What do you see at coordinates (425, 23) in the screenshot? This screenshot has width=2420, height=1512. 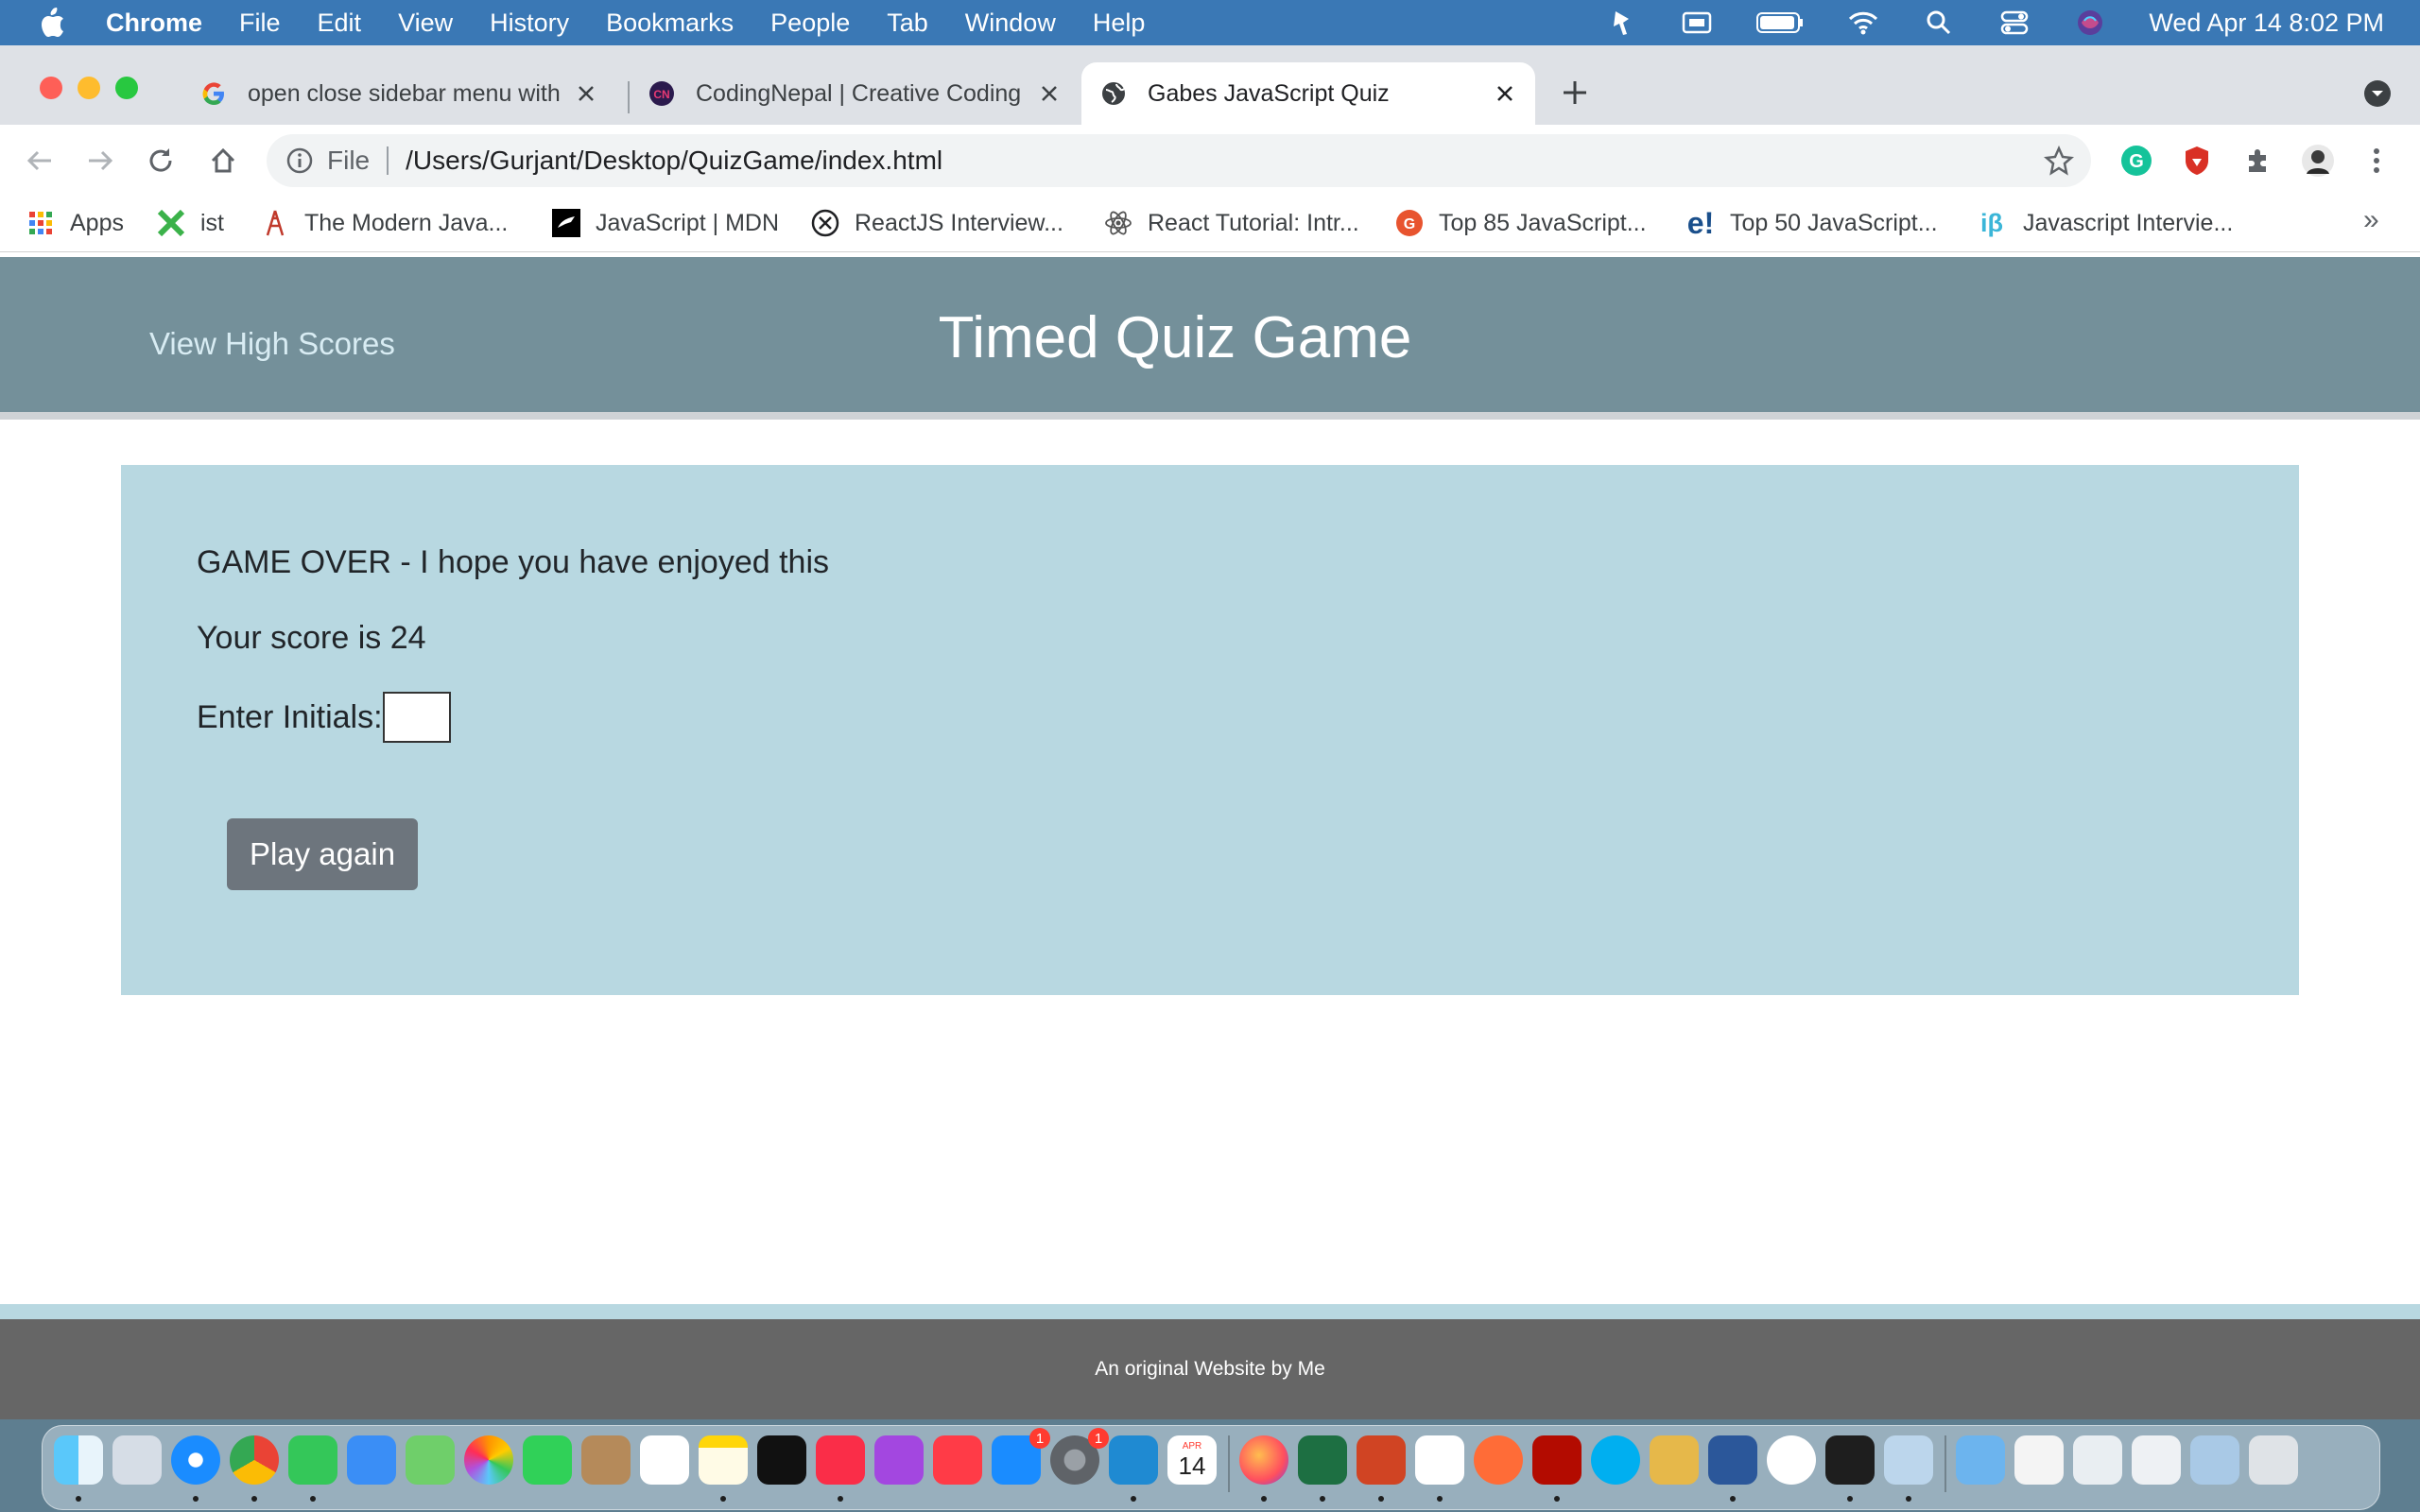 I see `menu-view: View` at bounding box center [425, 23].